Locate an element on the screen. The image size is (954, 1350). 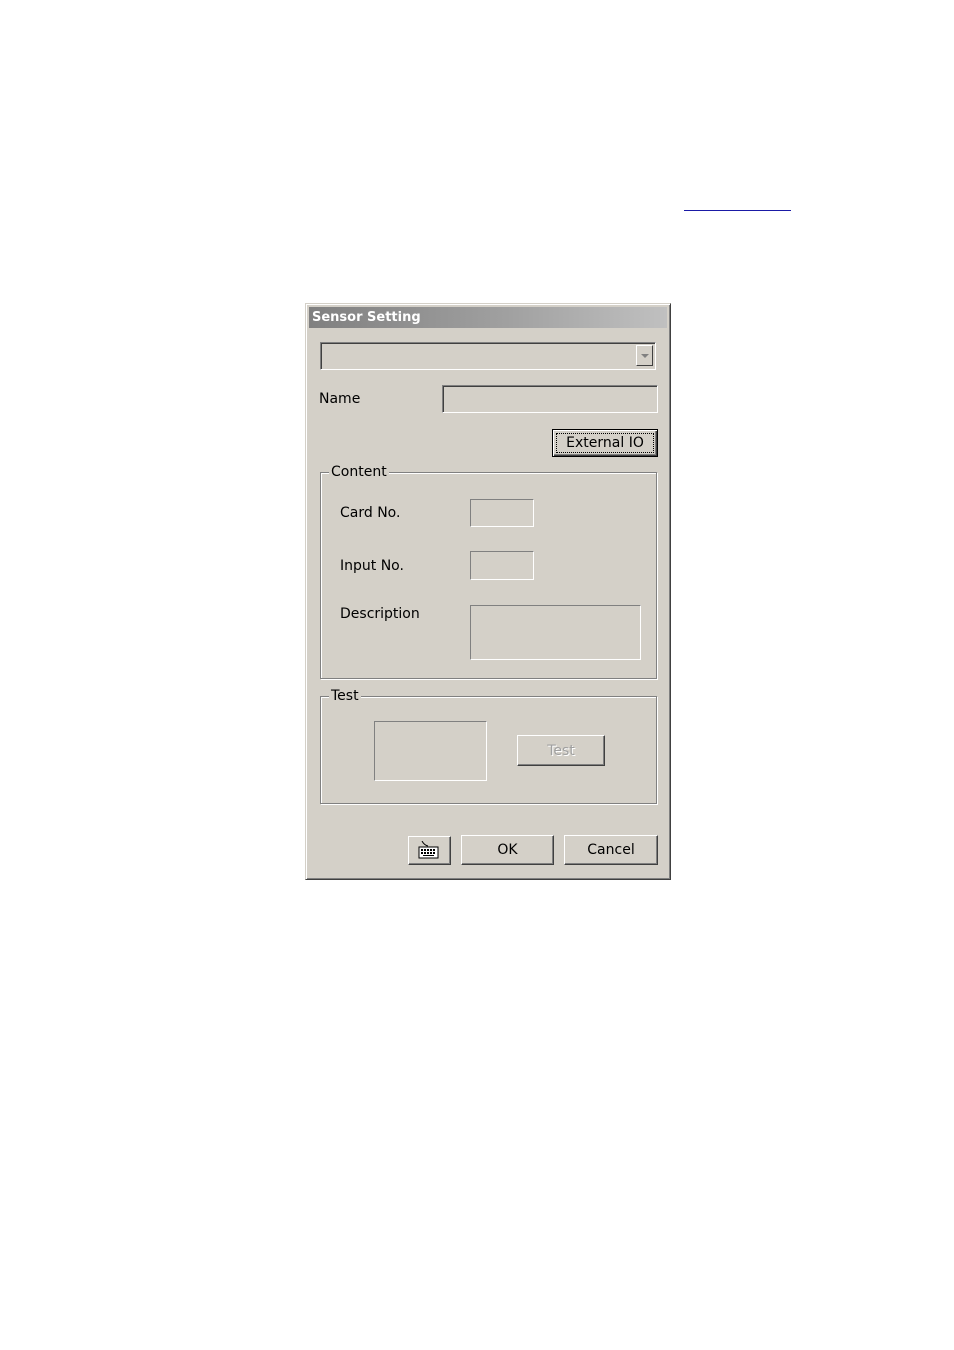
name-input is located at coordinates (550, 399).